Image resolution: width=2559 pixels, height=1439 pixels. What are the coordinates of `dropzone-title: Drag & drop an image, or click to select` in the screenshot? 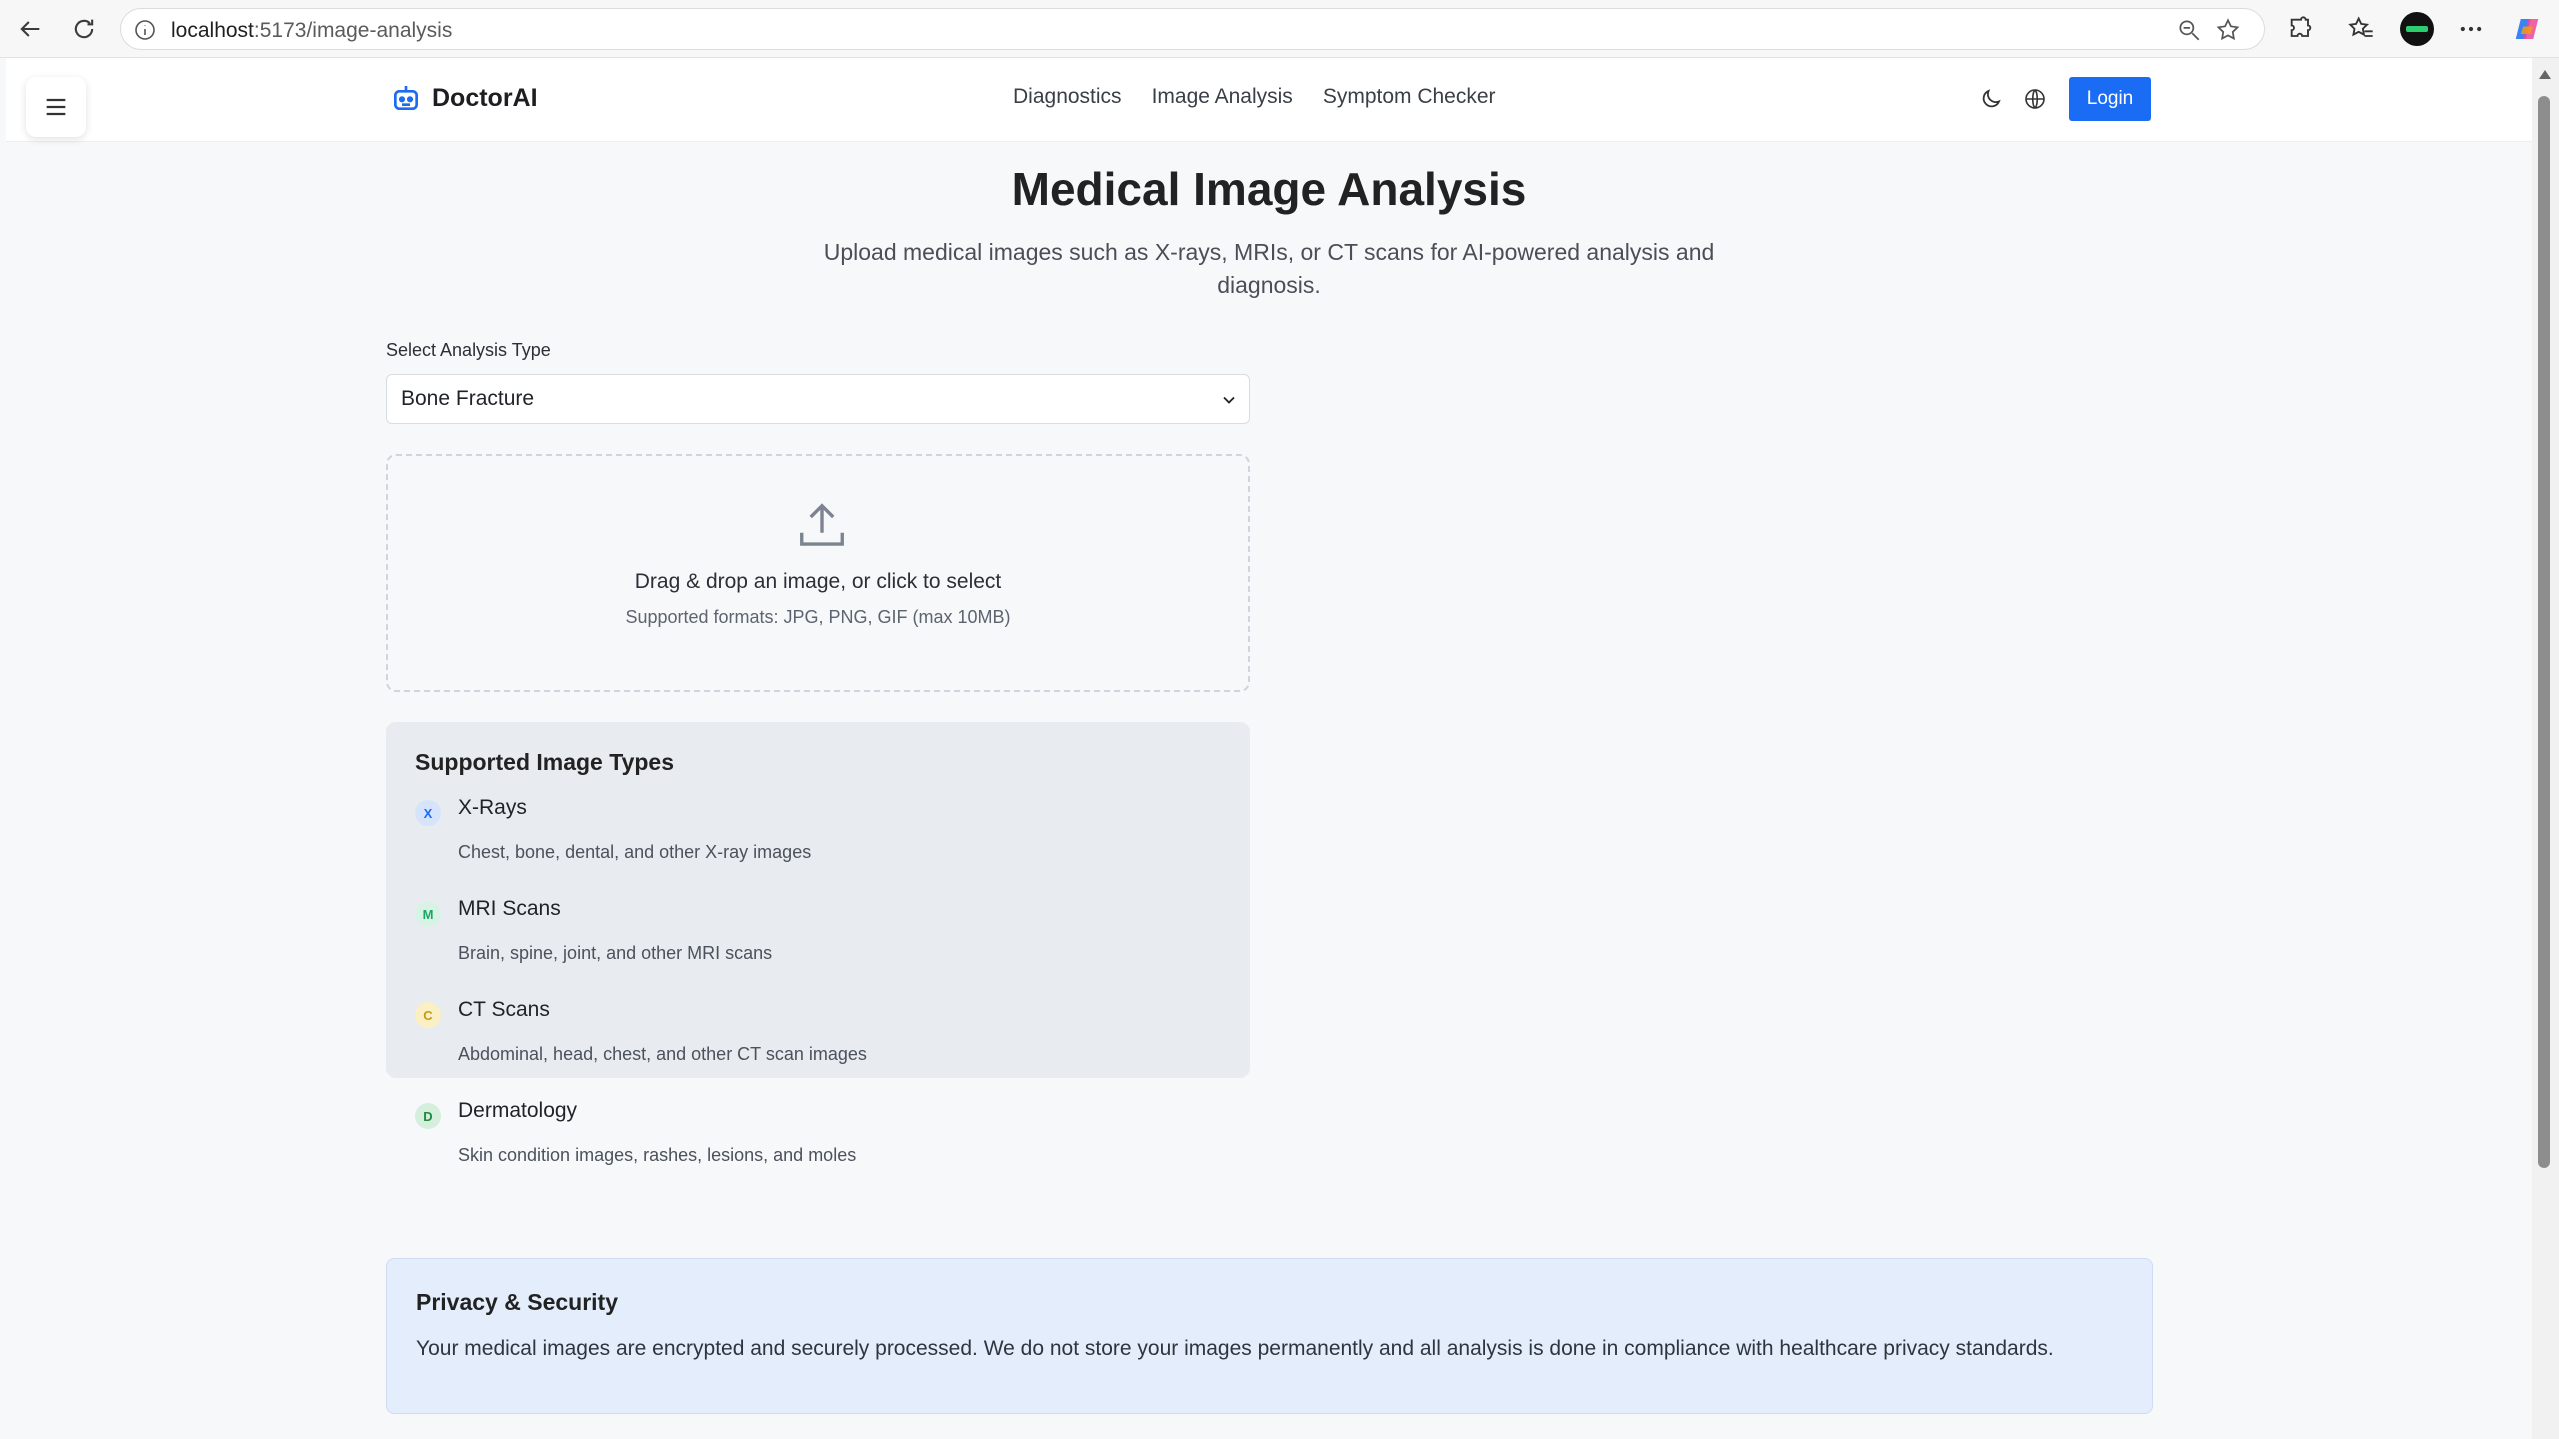 It's located at (818, 581).